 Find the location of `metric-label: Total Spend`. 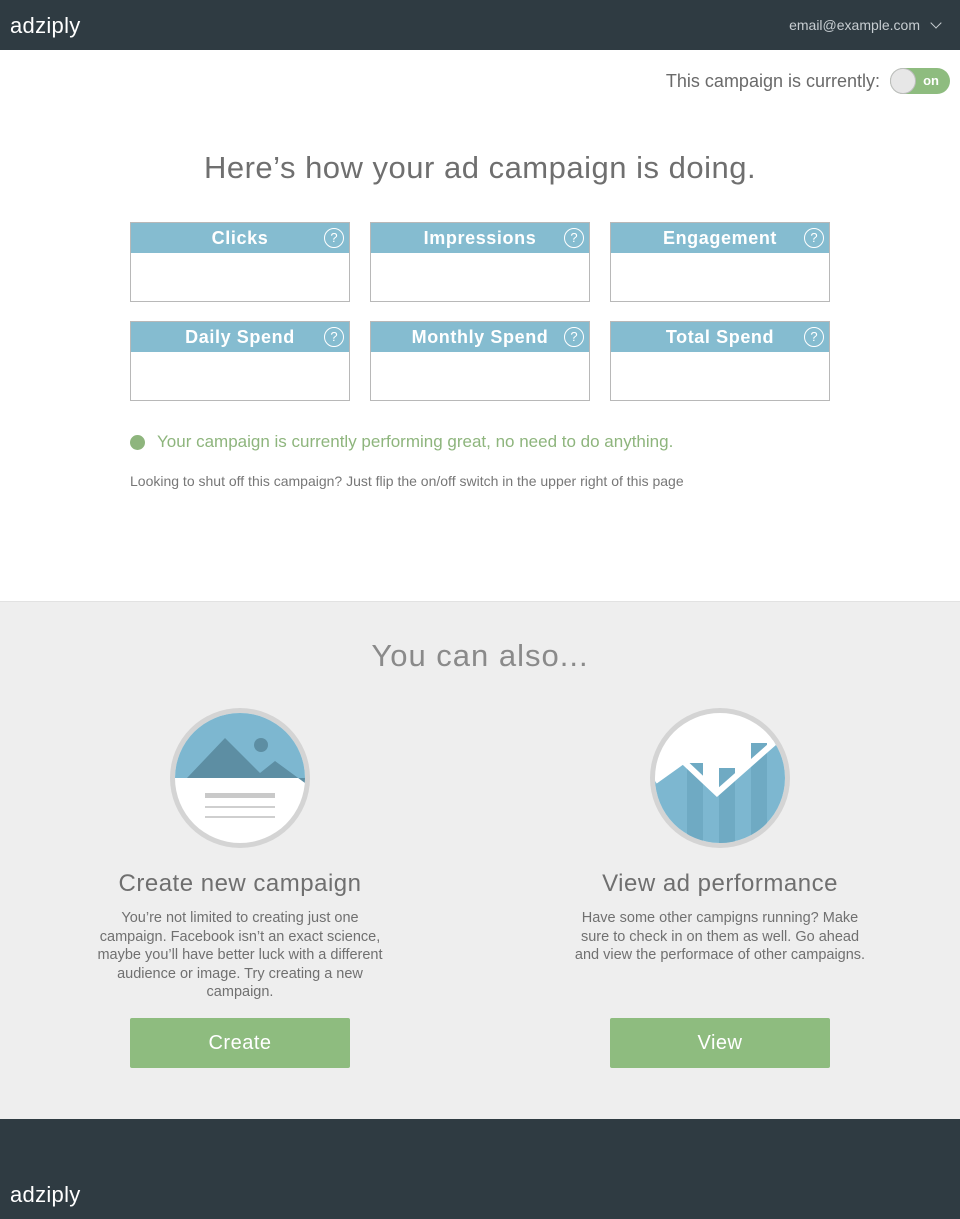

metric-label: Total Spend is located at coordinates (720, 337).